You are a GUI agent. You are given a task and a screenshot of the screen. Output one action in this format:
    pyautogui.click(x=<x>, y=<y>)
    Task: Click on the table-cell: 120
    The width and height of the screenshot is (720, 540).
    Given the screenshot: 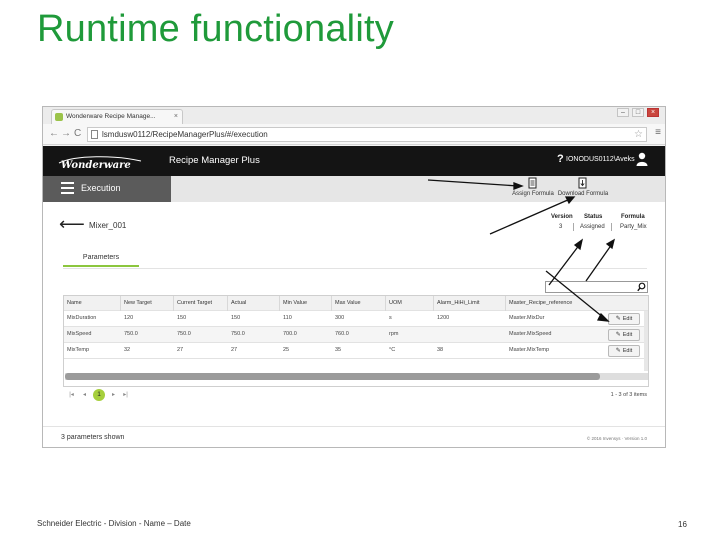 What is the action you would take?
    pyautogui.click(x=129, y=318)
    